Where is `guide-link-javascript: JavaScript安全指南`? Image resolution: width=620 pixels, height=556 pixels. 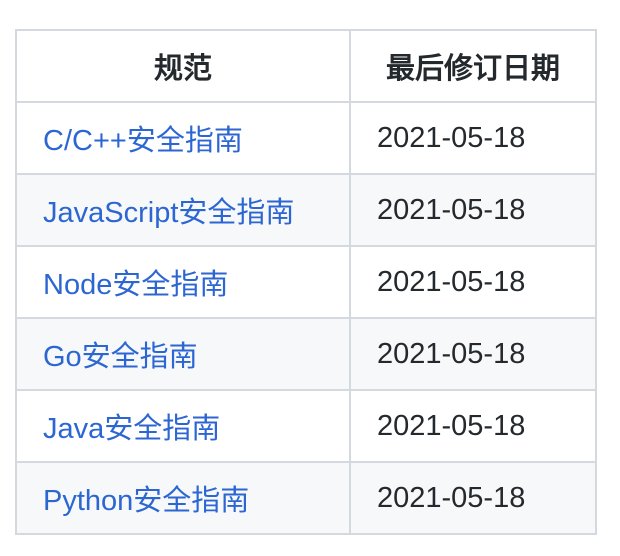
guide-link-javascript: JavaScript安全指南 is located at coordinates (168, 213).